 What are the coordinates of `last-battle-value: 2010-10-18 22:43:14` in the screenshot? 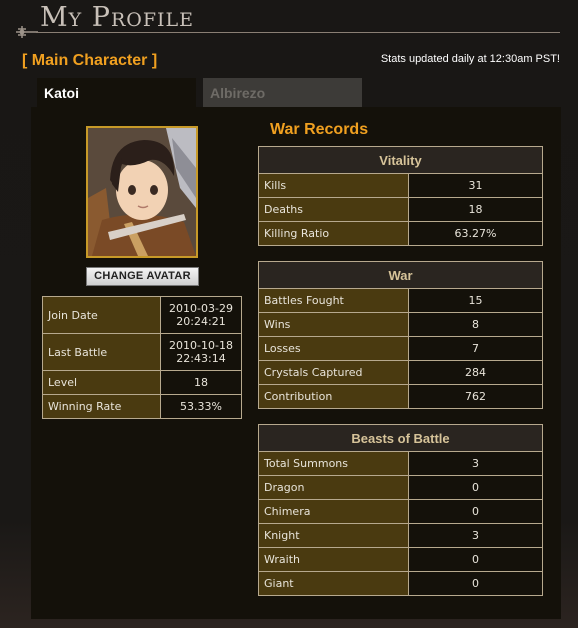 It's located at (201, 352).